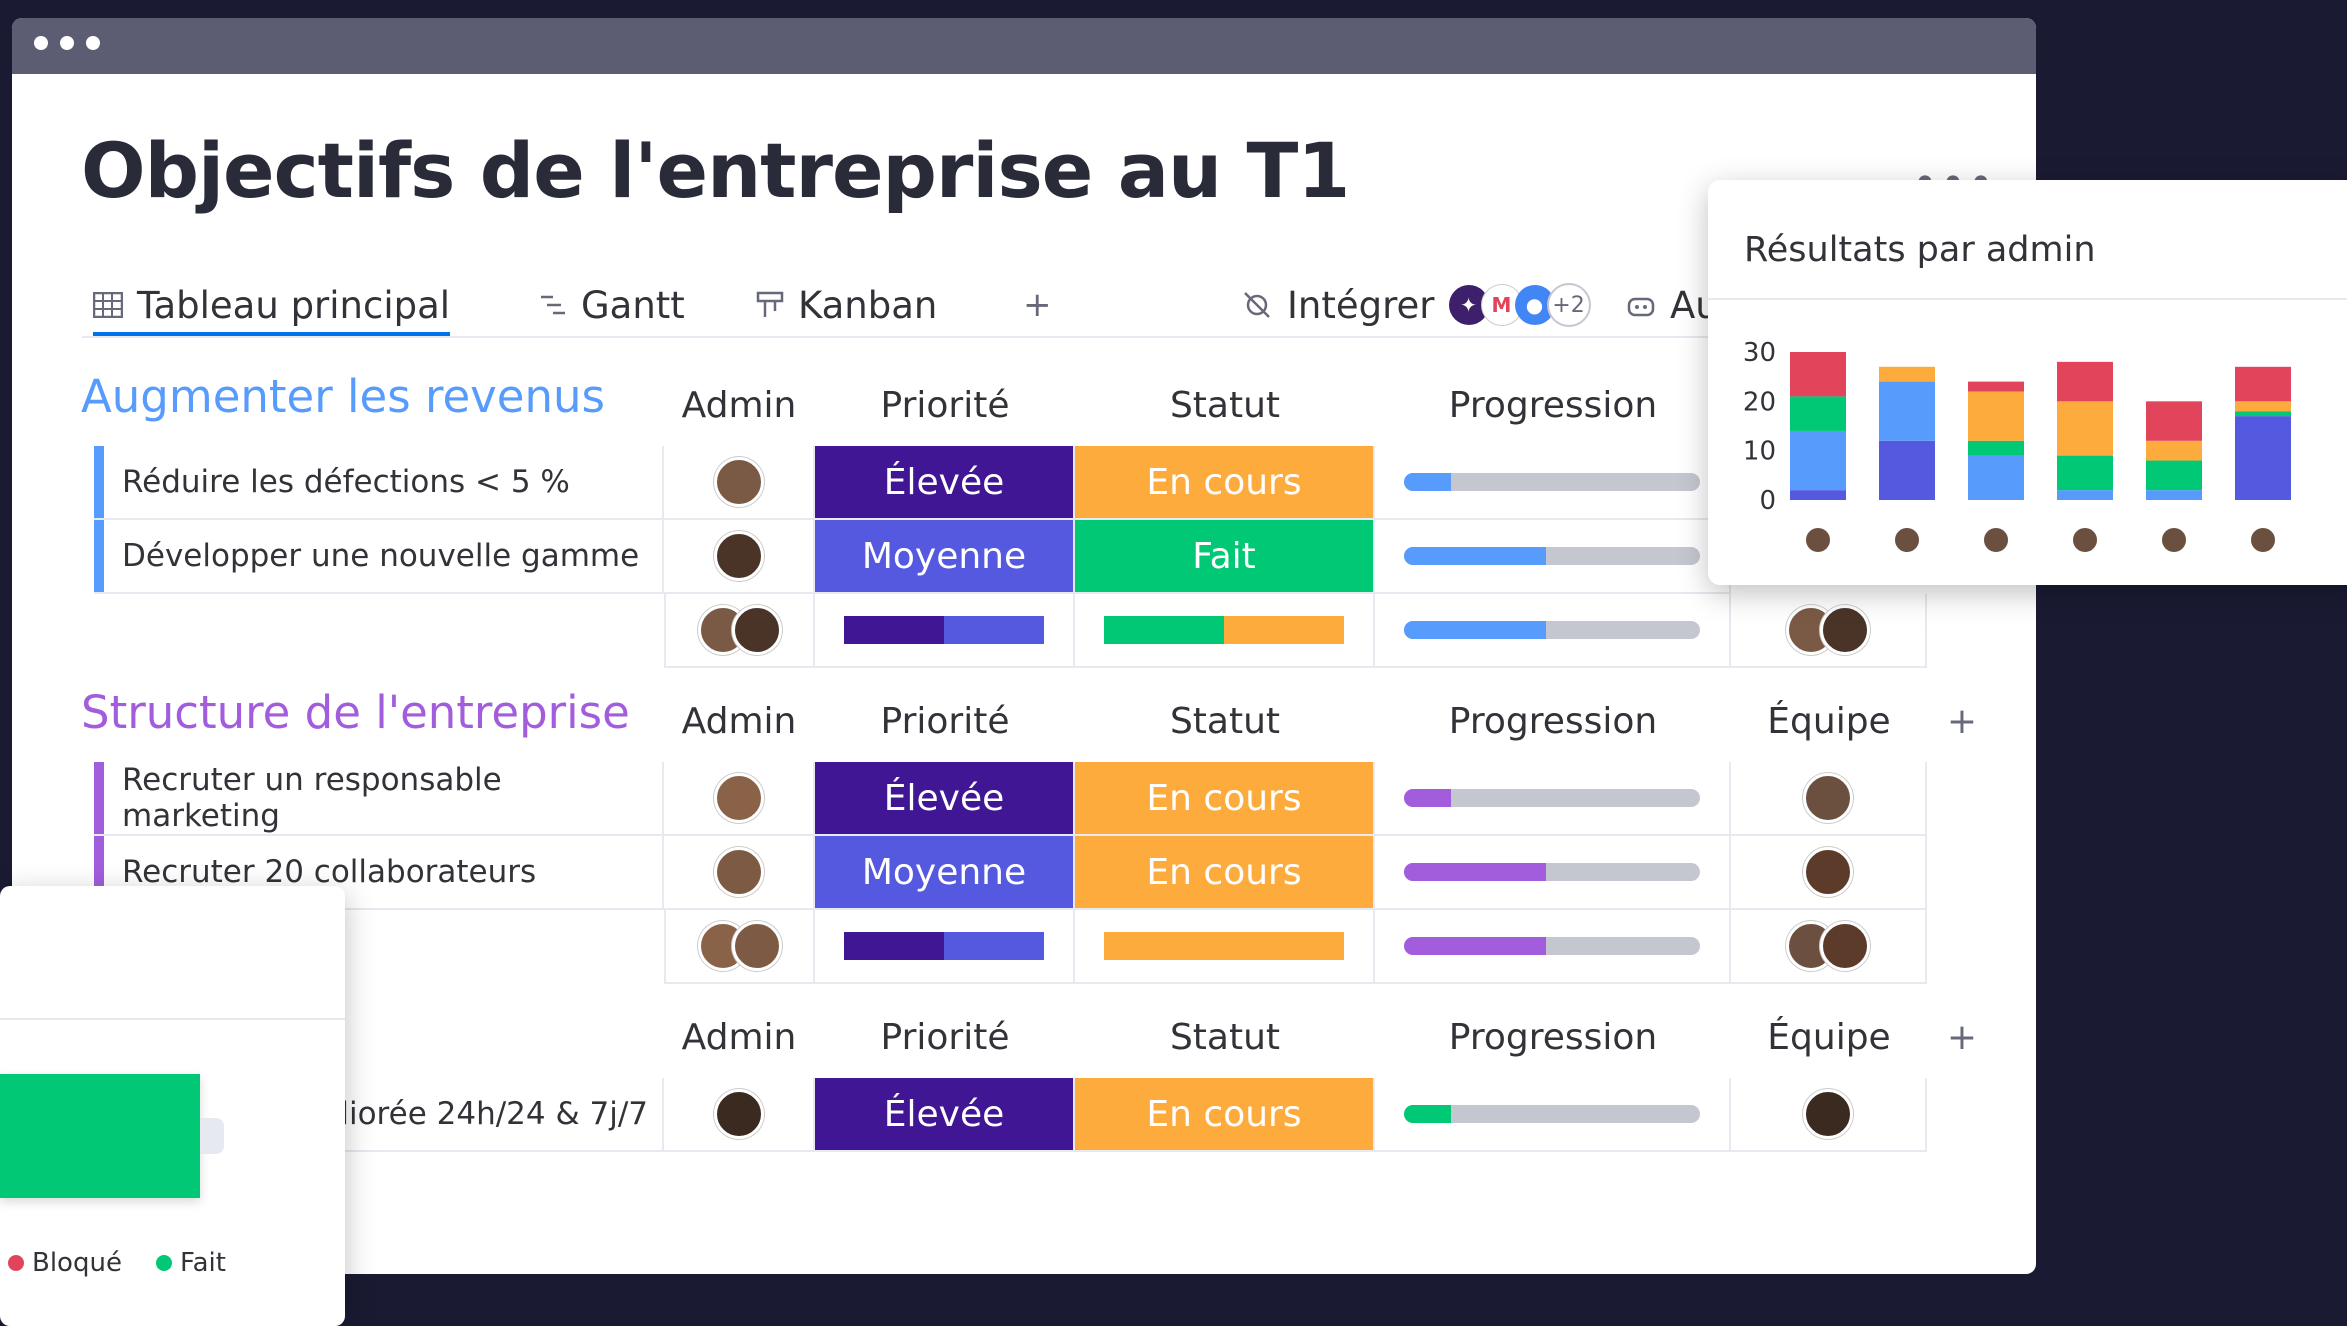 The height and width of the screenshot is (1326, 2347). Describe the element at coordinates (1767, 501) in the screenshot. I see `y-tick-label: 0` at that location.